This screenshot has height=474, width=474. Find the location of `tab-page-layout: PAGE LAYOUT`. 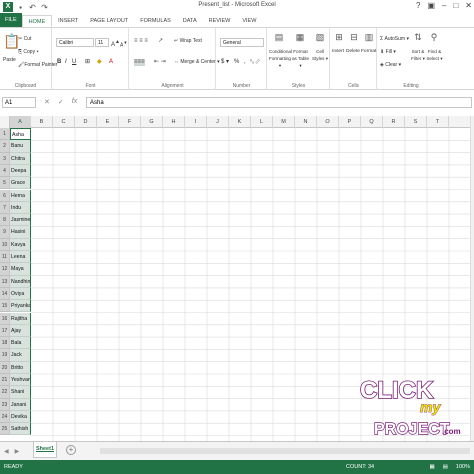

tab-page-layout: PAGE LAYOUT is located at coordinates (109, 21).